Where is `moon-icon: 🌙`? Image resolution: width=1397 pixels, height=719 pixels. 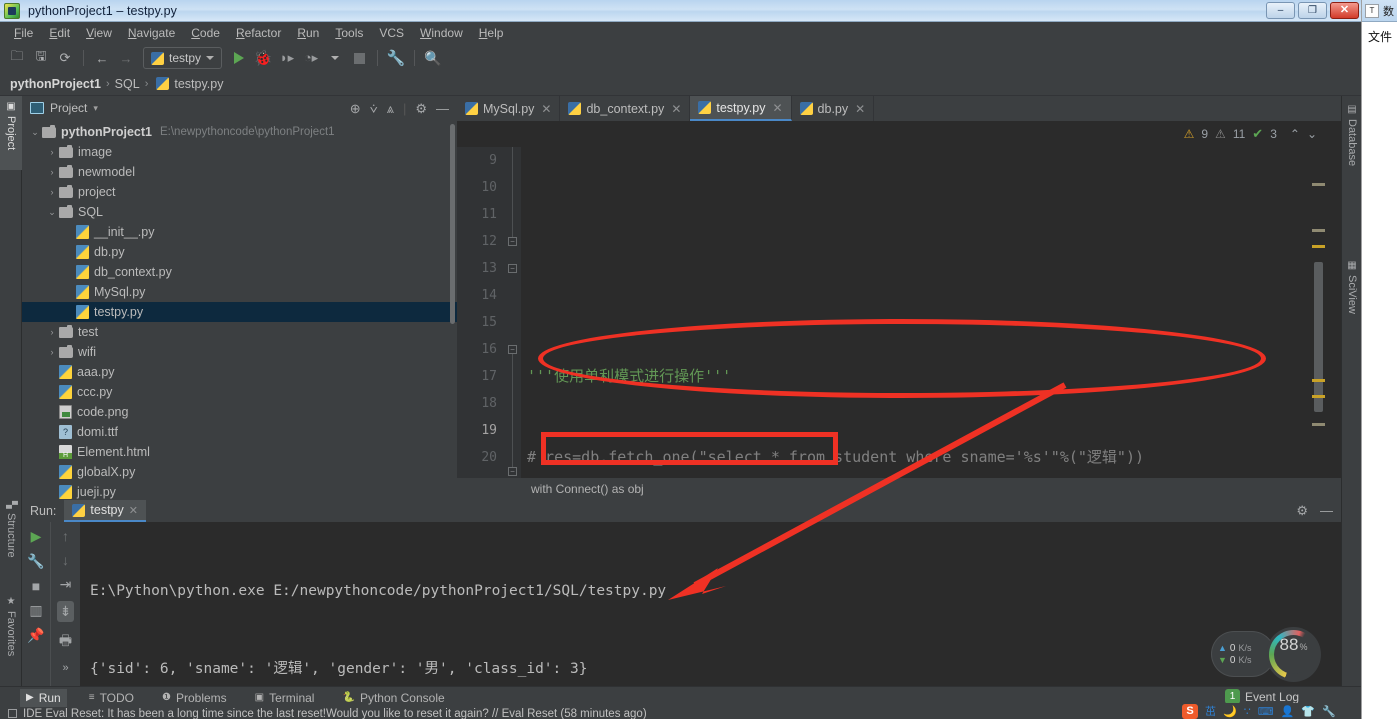 moon-icon: 🌙 is located at coordinates (1230, 711).